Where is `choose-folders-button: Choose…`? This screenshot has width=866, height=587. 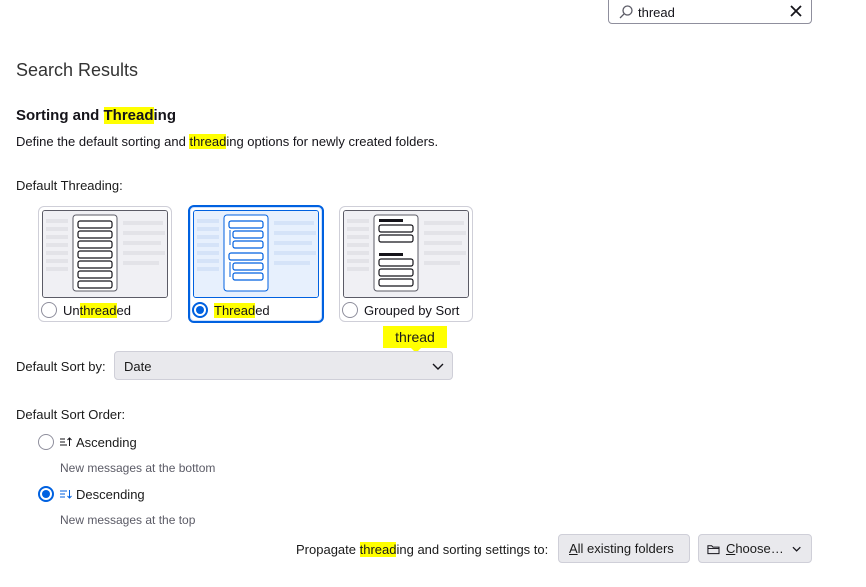 choose-folders-button: Choose… is located at coordinates (755, 548).